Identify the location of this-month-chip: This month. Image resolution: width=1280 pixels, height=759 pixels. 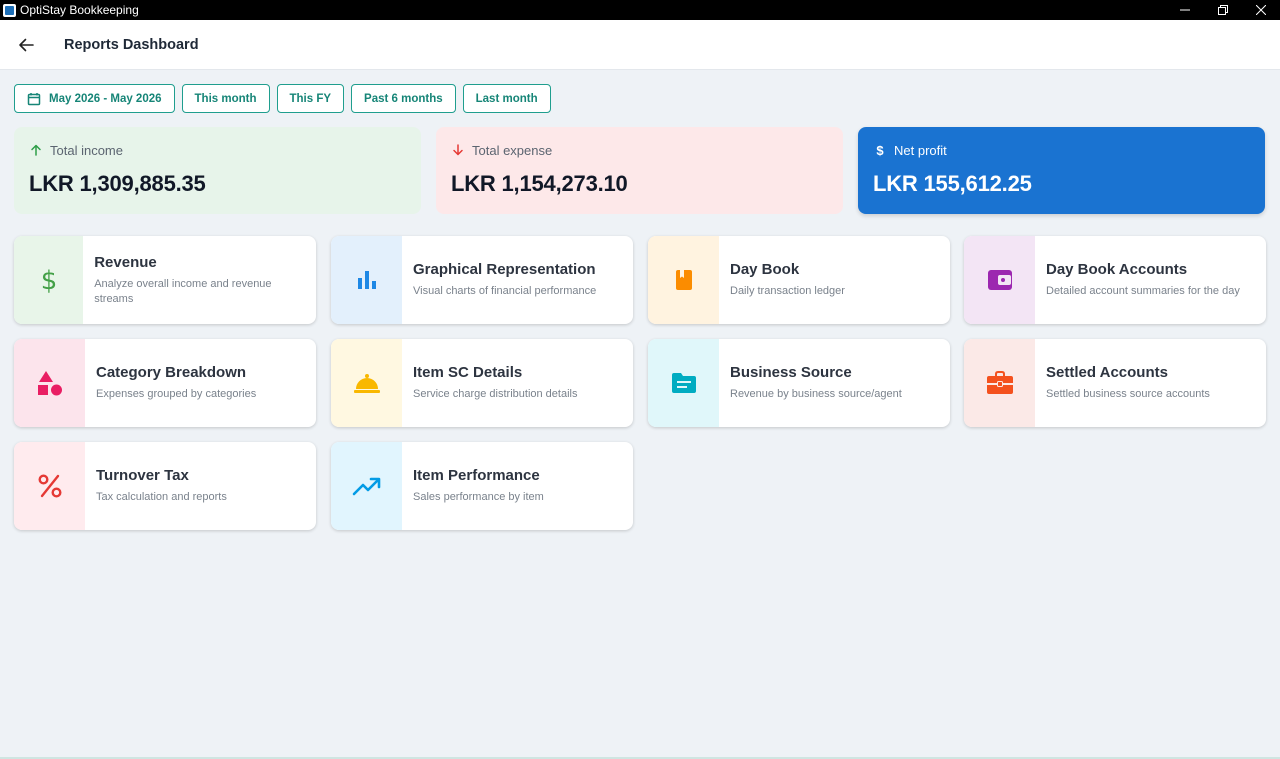
(225, 98).